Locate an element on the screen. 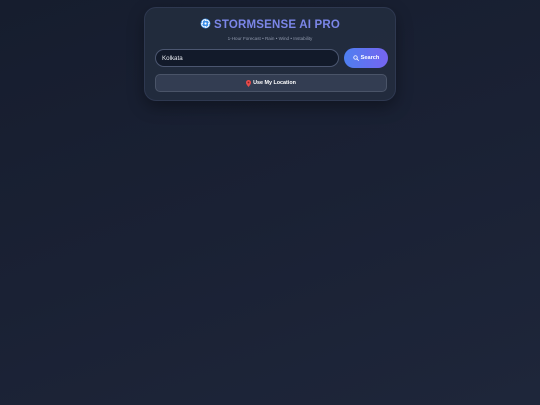 The image size is (540, 405). cyclone-icon is located at coordinates (205, 23).